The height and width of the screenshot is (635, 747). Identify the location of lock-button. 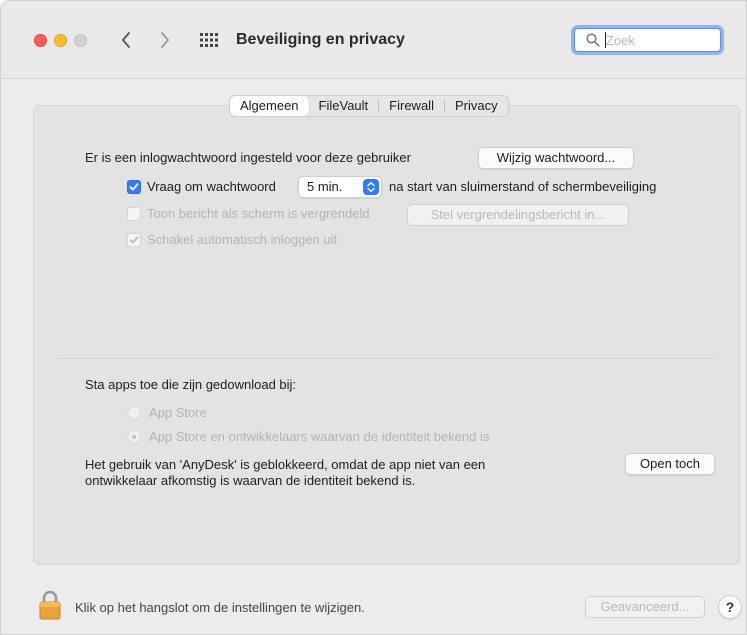
(50, 605).